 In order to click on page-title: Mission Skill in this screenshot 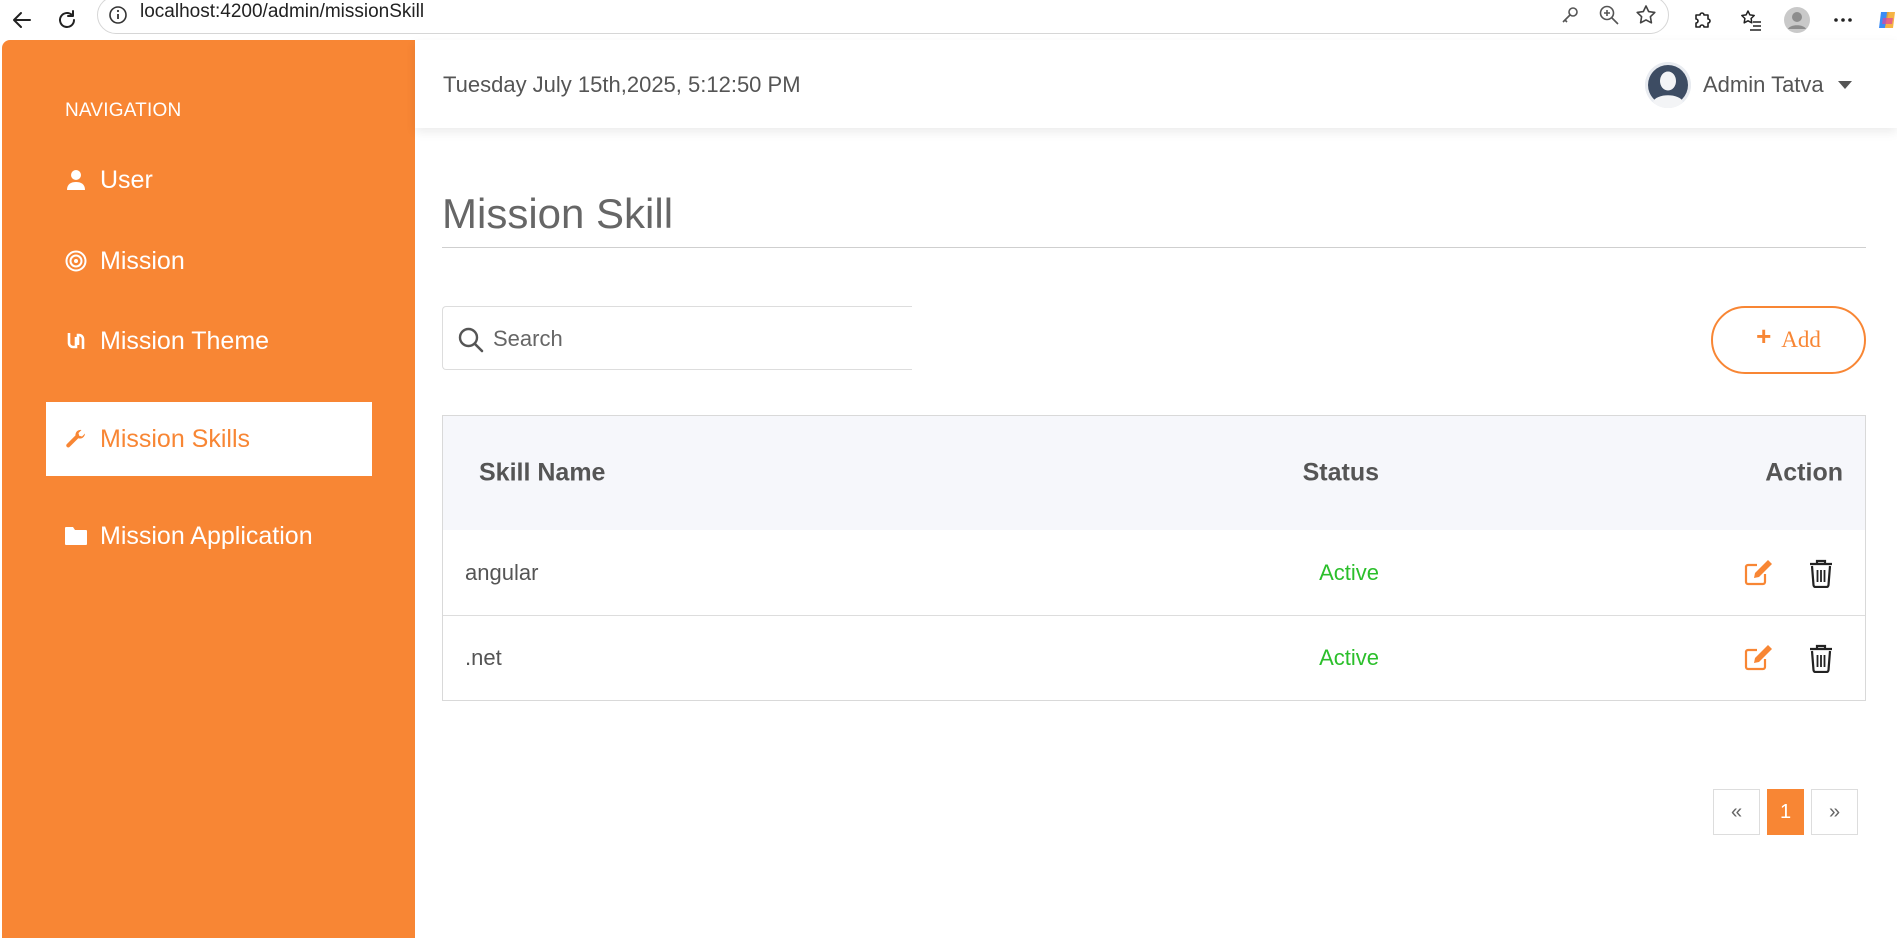, I will do `click(558, 213)`.